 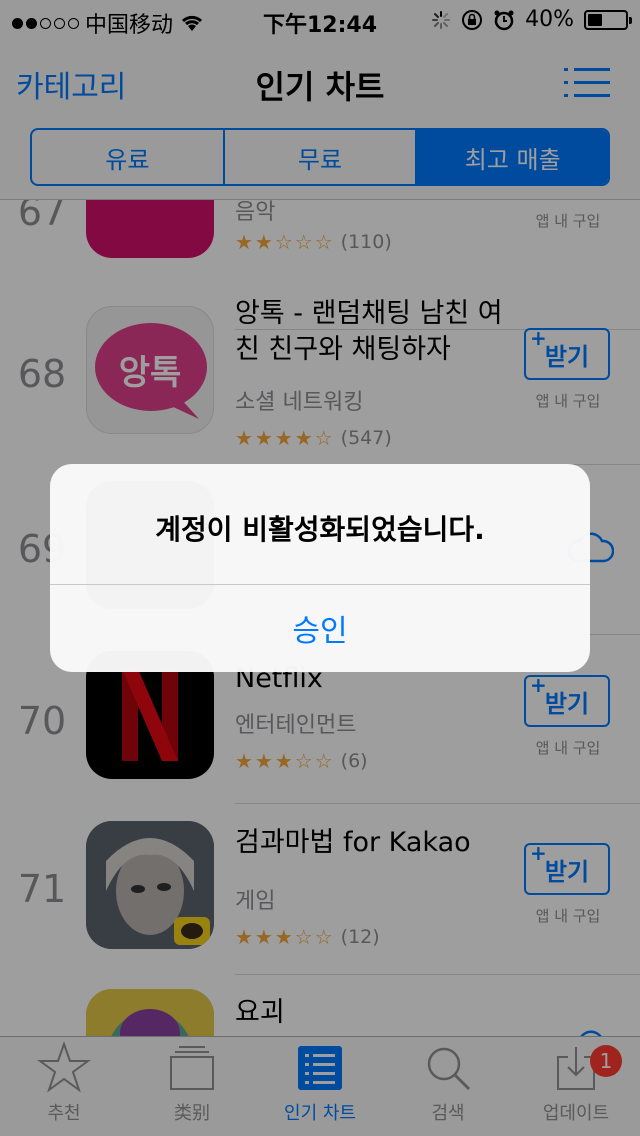 What do you see at coordinates (320, 628) in the screenshot?
I see `alert-ok-button: 승인` at bounding box center [320, 628].